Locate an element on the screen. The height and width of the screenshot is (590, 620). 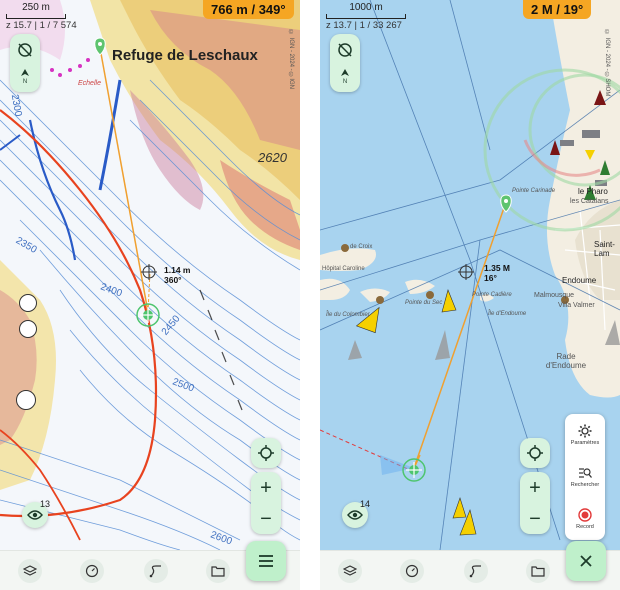
place-hopital: Hôpital Caroline is located at coordinates (343, 269).